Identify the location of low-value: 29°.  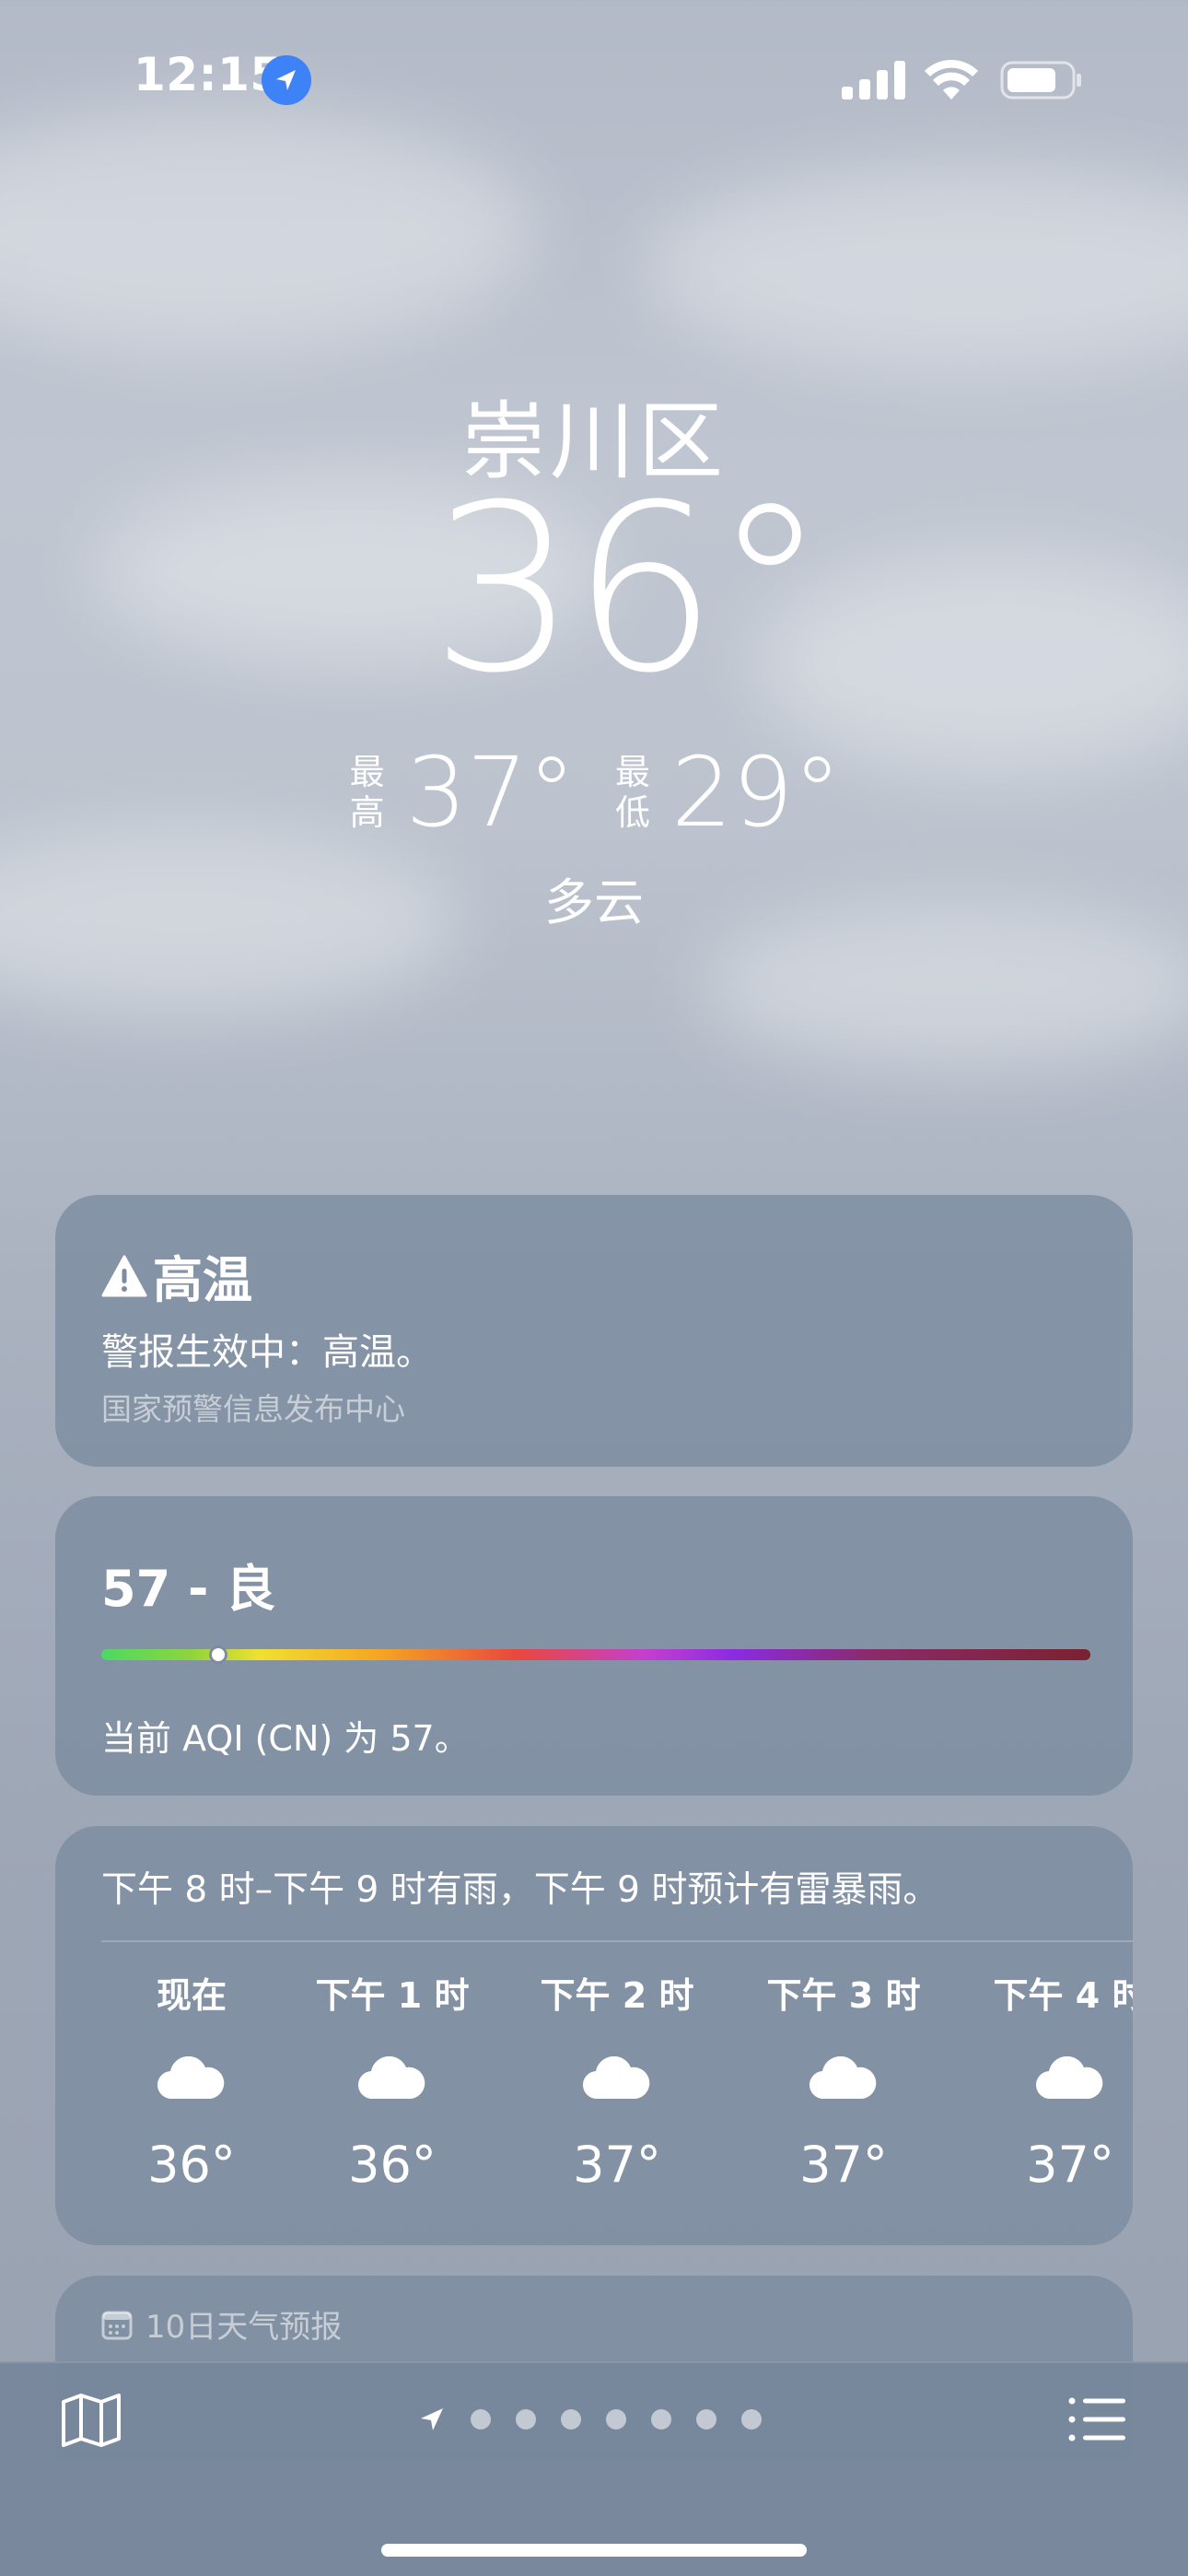
(756, 792).